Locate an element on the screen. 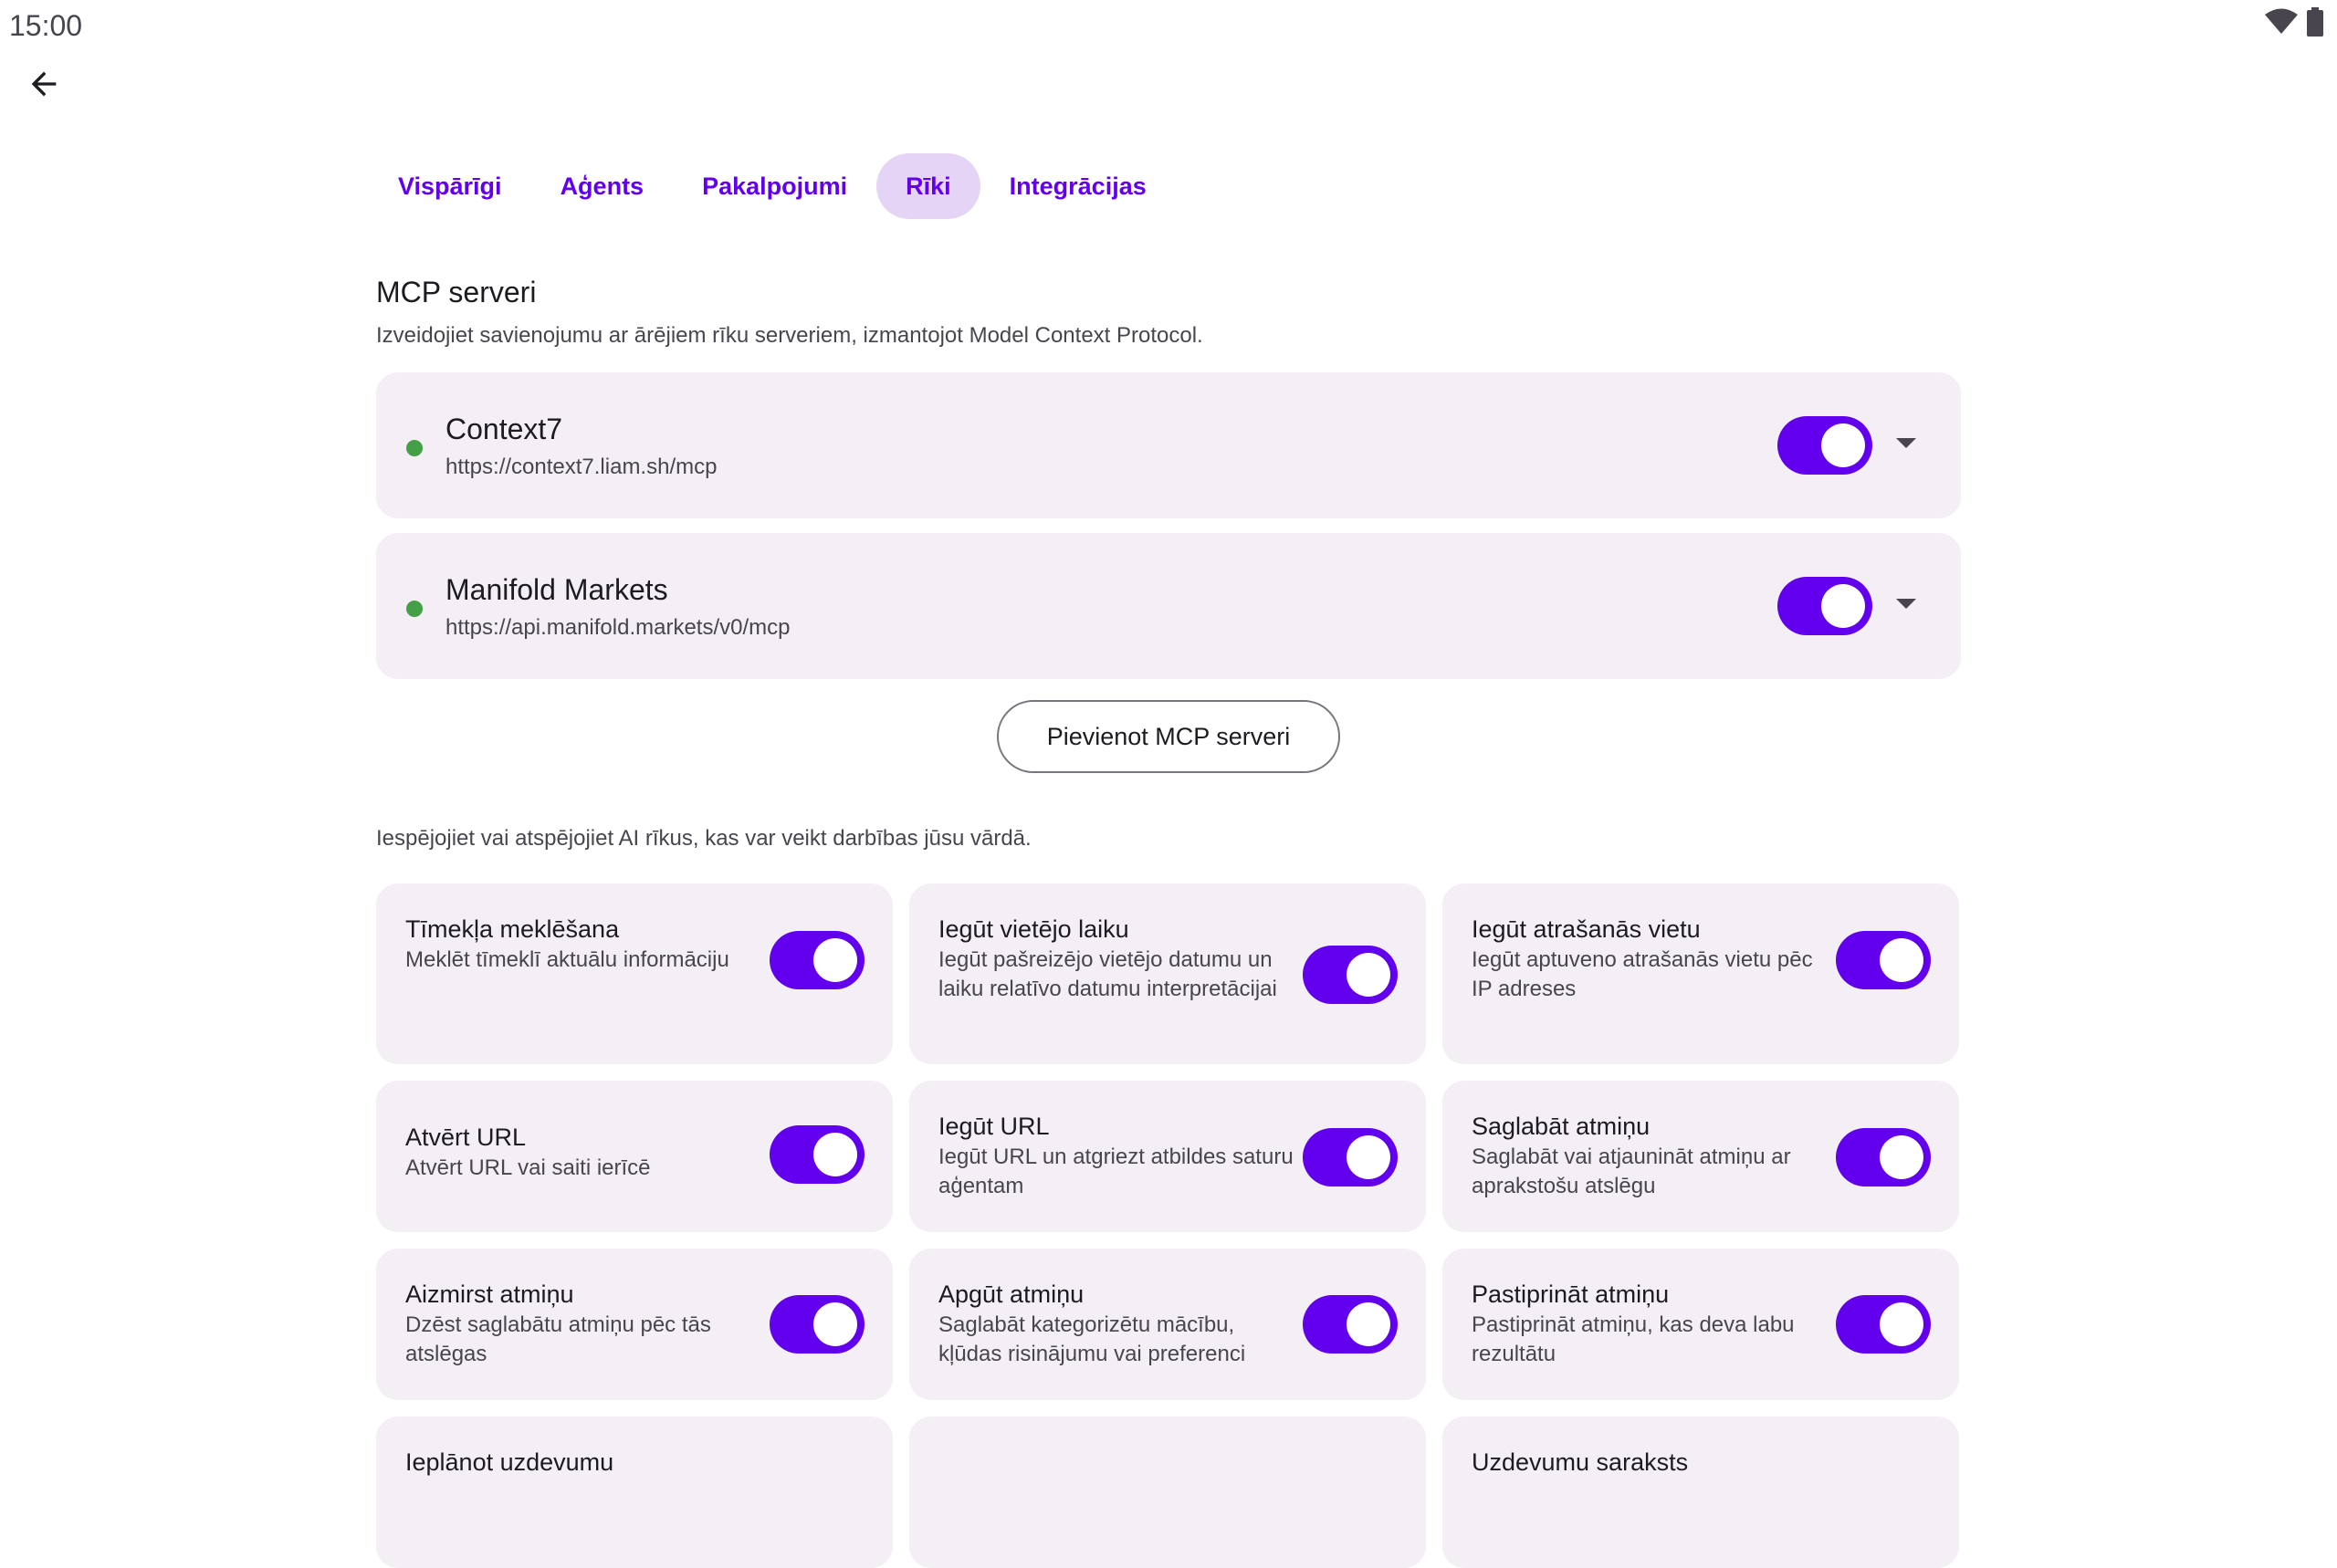 This screenshot has height=1568, width=2337. tool-title: Atvērt URL is located at coordinates (466, 1137).